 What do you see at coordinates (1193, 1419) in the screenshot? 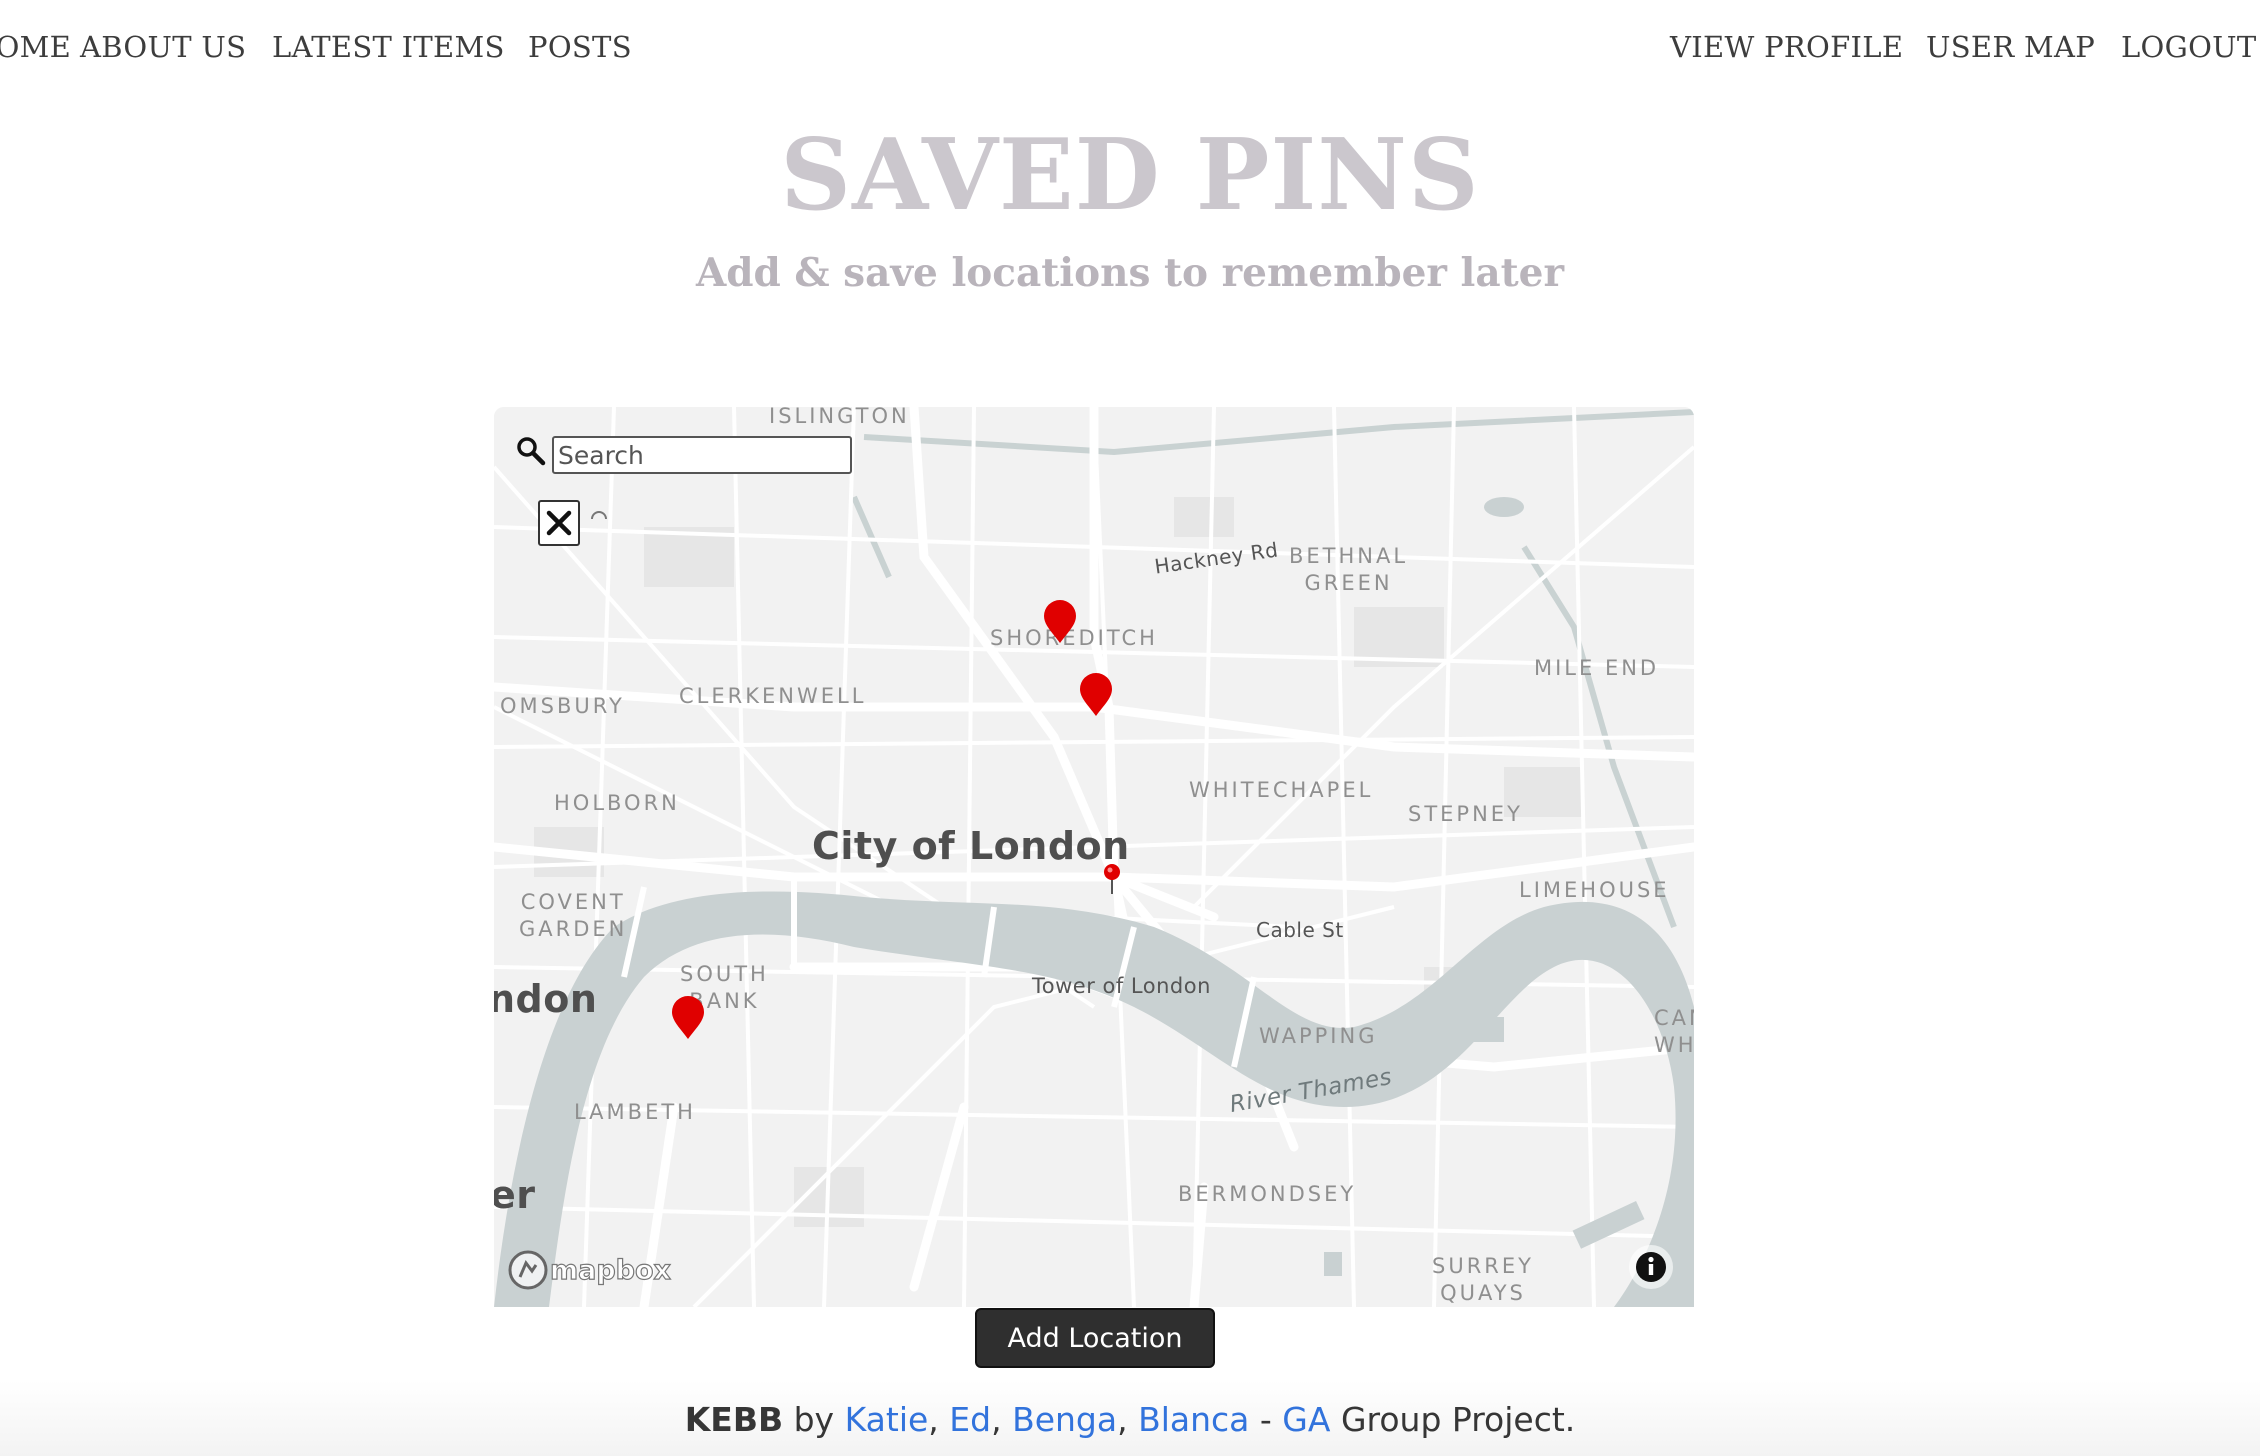
I see `footer-link-blanca: Blanca` at bounding box center [1193, 1419].